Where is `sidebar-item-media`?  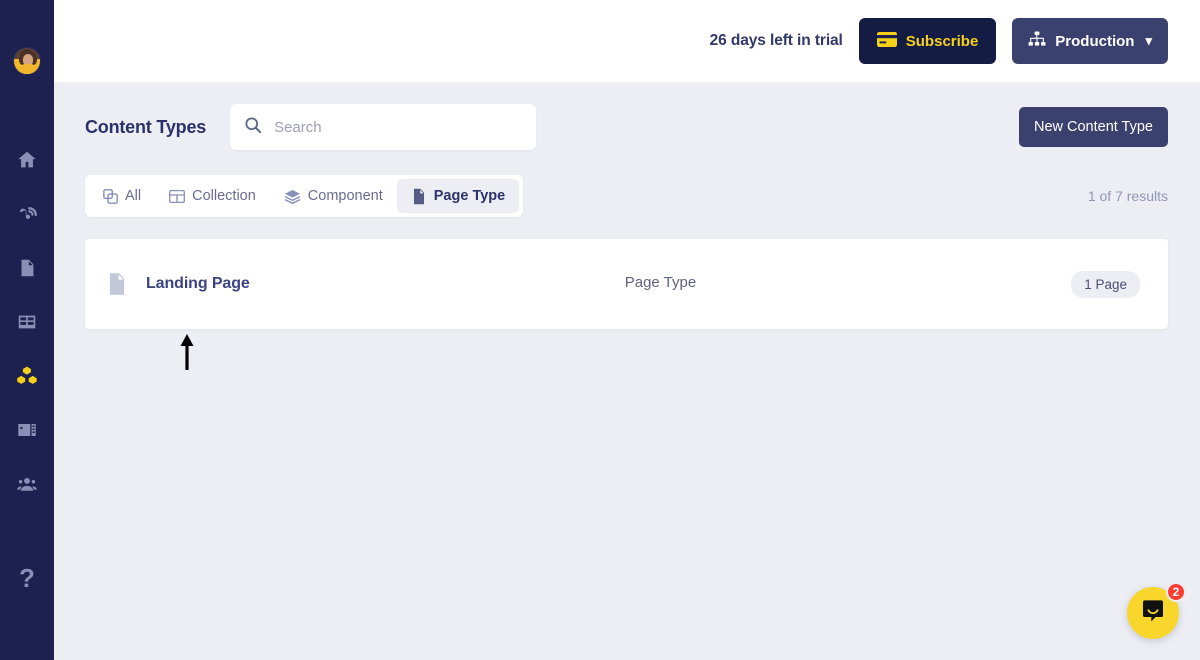
sidebar-item-media is located at coordinates (27, 430).